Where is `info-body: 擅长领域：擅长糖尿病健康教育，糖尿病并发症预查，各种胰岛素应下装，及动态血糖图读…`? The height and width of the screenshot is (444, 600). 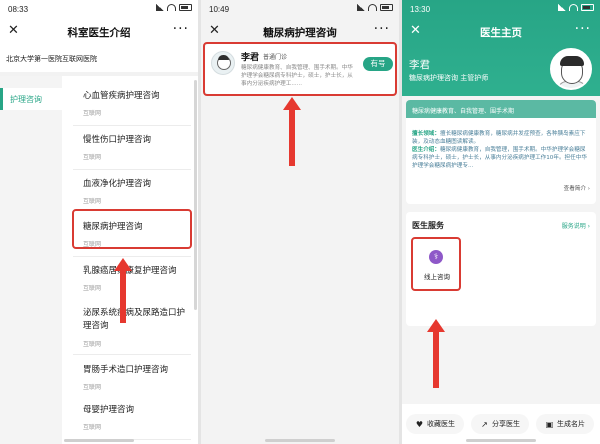 info-body: 擅长领域：擅长糖尿病健康教育，糖尿病并发症预查，各种胰岛素应下装，及动态血糖图读… is located at coordinates (501, 150).